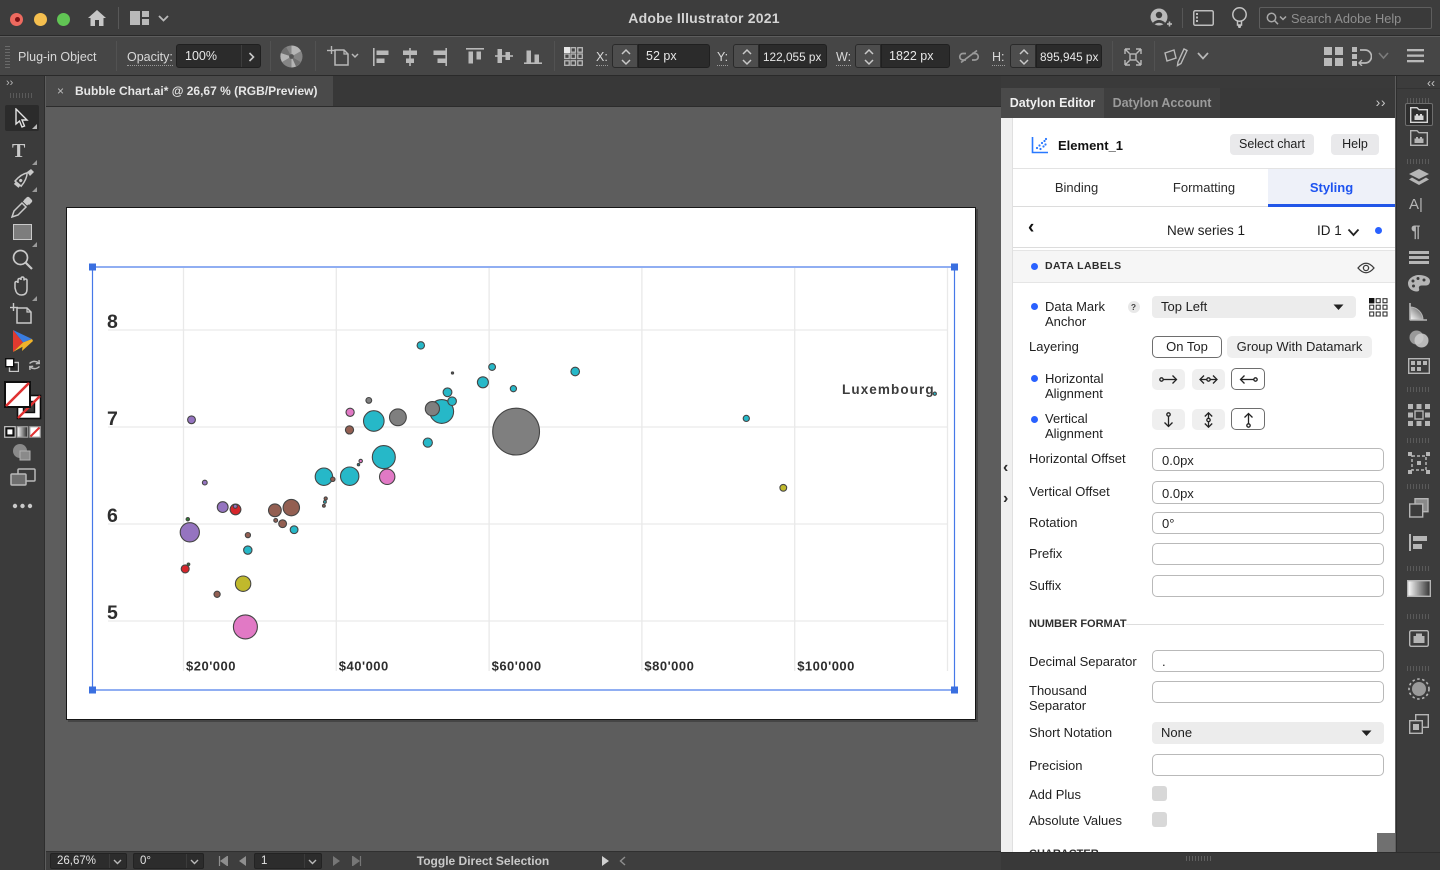 The height and width of the screenshot is (870, 1440). What do you see at coordinates (211, 666) in the screenshot?
I see `svg-text: $20'000` at bounding box center [211, 666].